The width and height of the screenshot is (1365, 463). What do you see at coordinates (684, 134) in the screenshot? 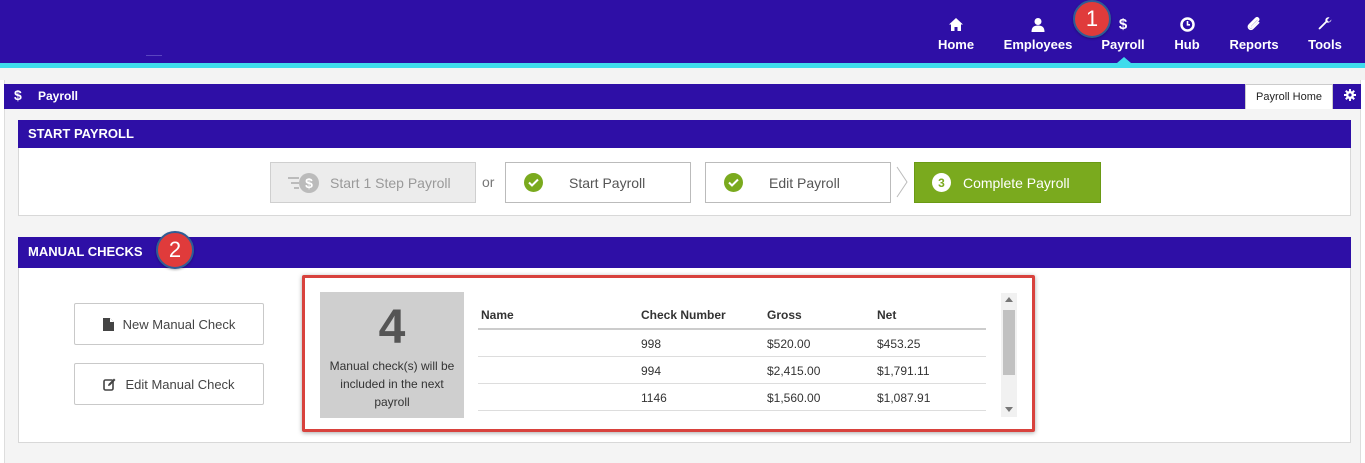
I see `start-payroll-heading: START PAYROLL` at bounding box center [684, 134].